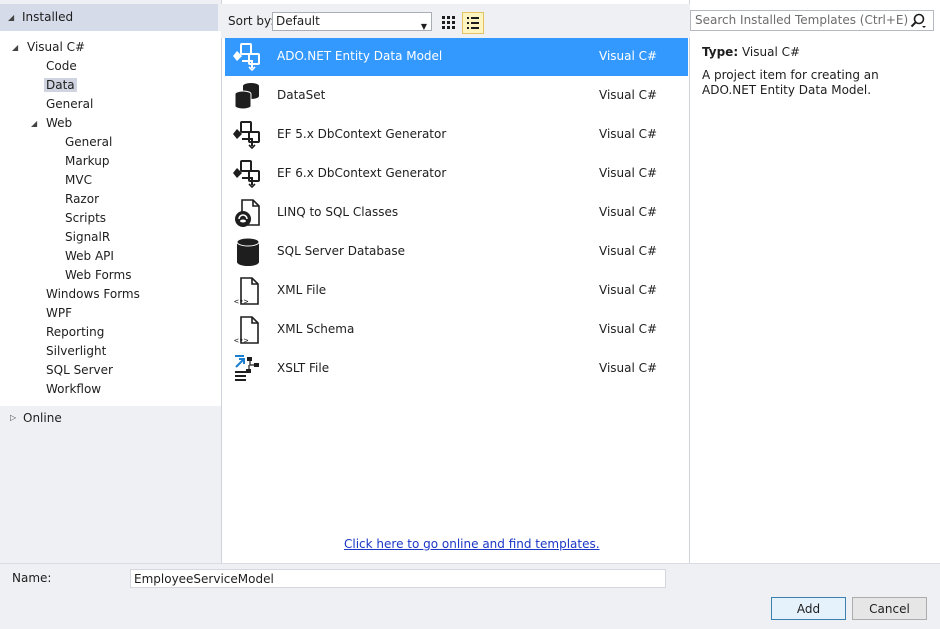 The image size is (940, 629). What do you see at coordinates (316, 329) in the screenshot?
I see `template-name: XML Schema` at bounding box center [316, 329].